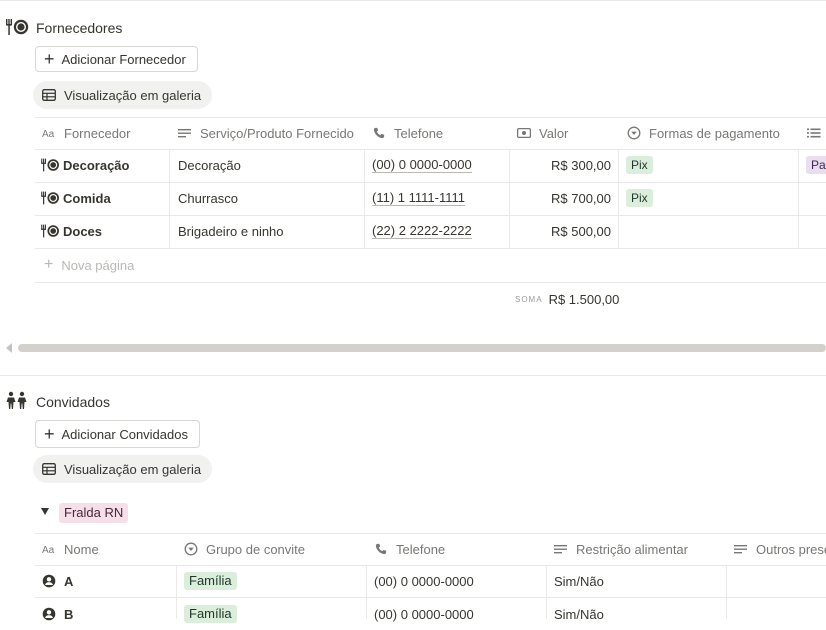  I want to click on new-page-button: + Nova página, so click(89, 265).